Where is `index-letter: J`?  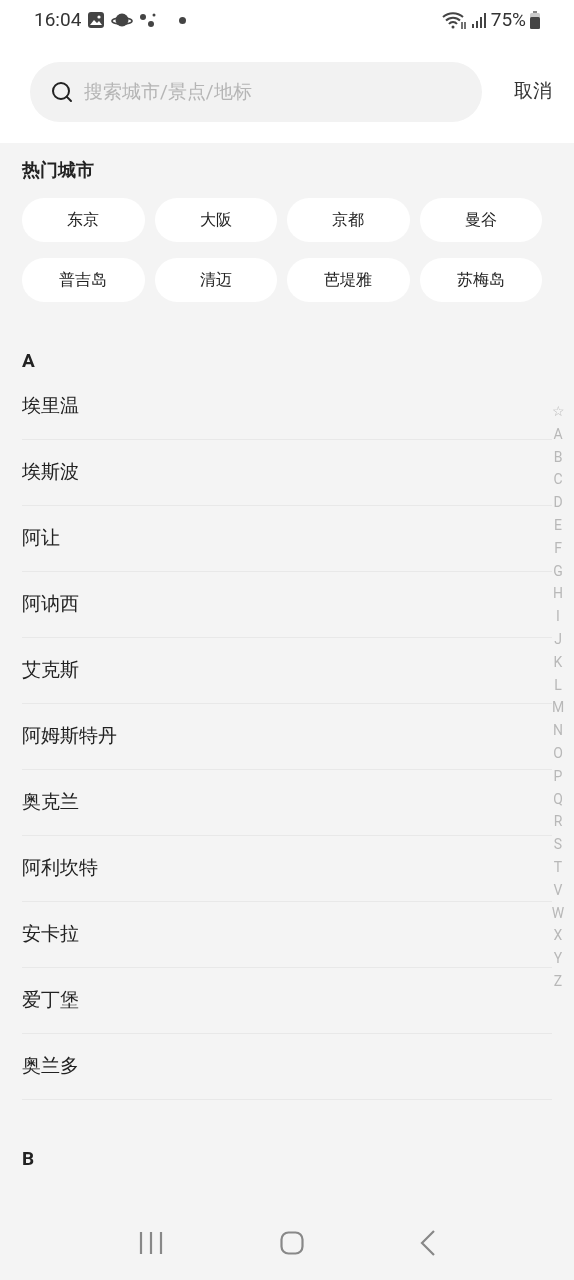
index-letter: J is located at coordinates (558, 639).